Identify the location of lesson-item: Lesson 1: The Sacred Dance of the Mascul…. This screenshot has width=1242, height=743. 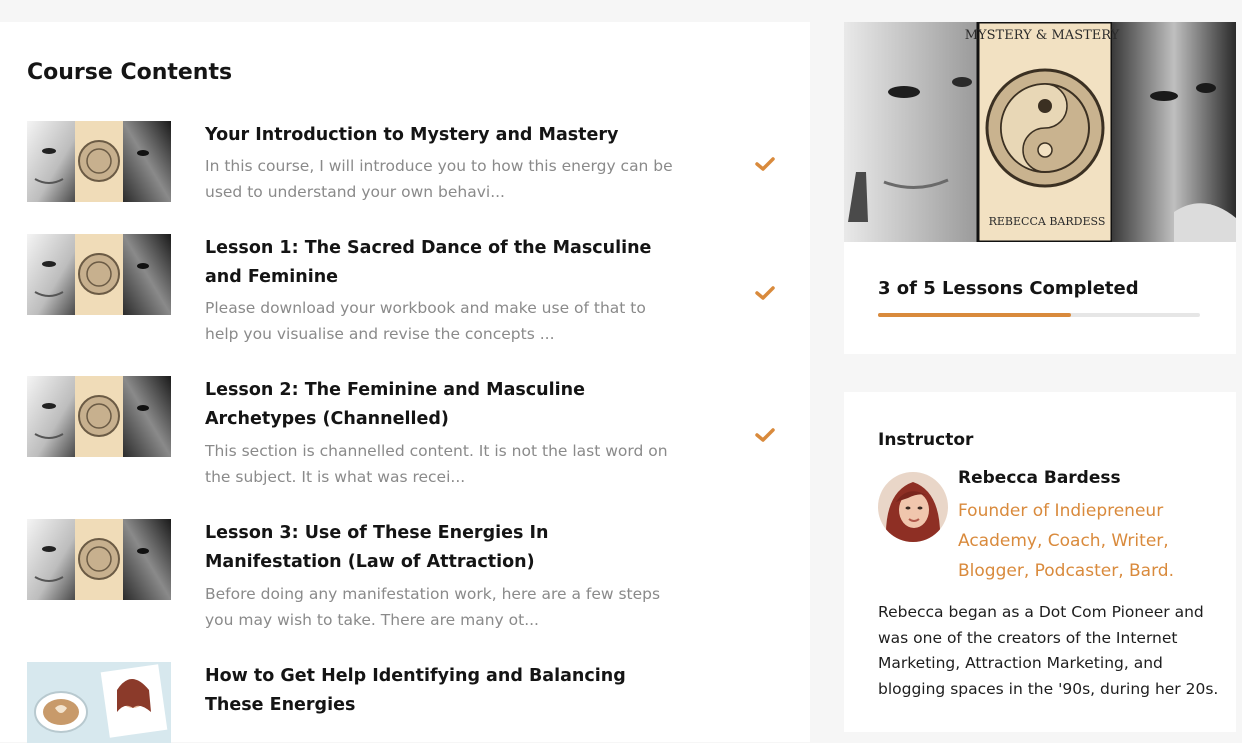
(407, 293).